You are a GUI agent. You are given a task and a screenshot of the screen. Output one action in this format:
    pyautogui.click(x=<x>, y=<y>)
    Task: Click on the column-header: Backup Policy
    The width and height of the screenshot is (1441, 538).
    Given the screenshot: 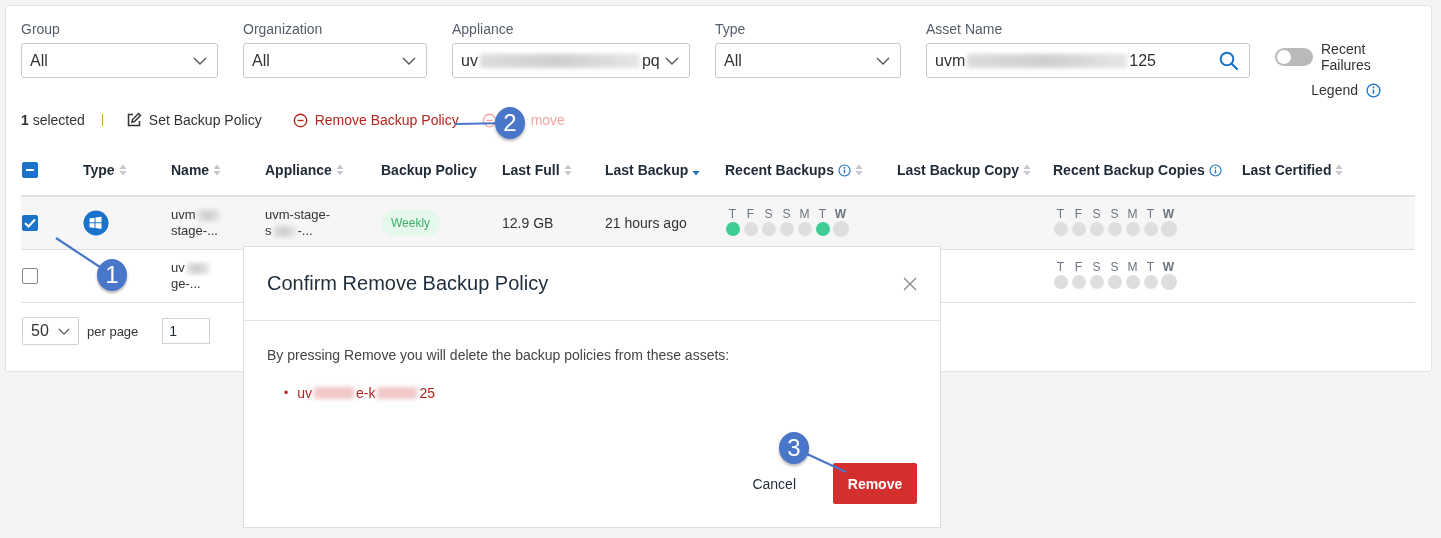 What is the action you would take?
    pyautogui.click(x=429, y=170)
    